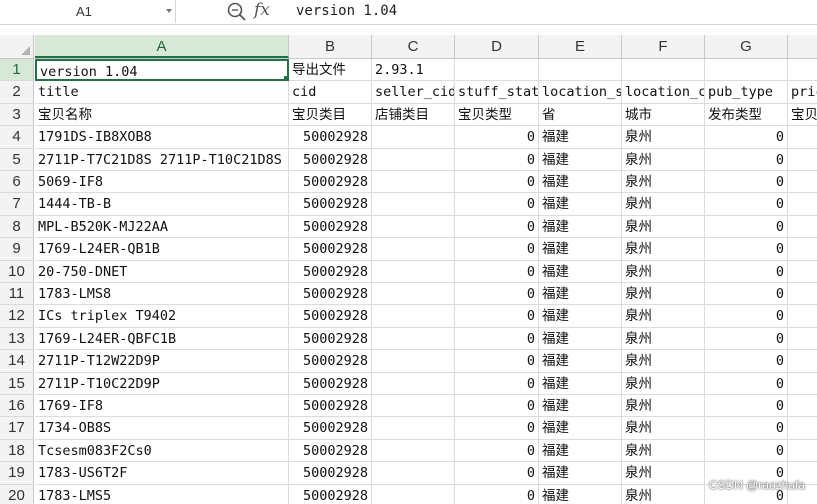 The width and height of the screenshot is (817, 504). What do you see at coordinates (17, 137) in the screenshot?
I see `row-header: 4` at bounding box center [17, 137].